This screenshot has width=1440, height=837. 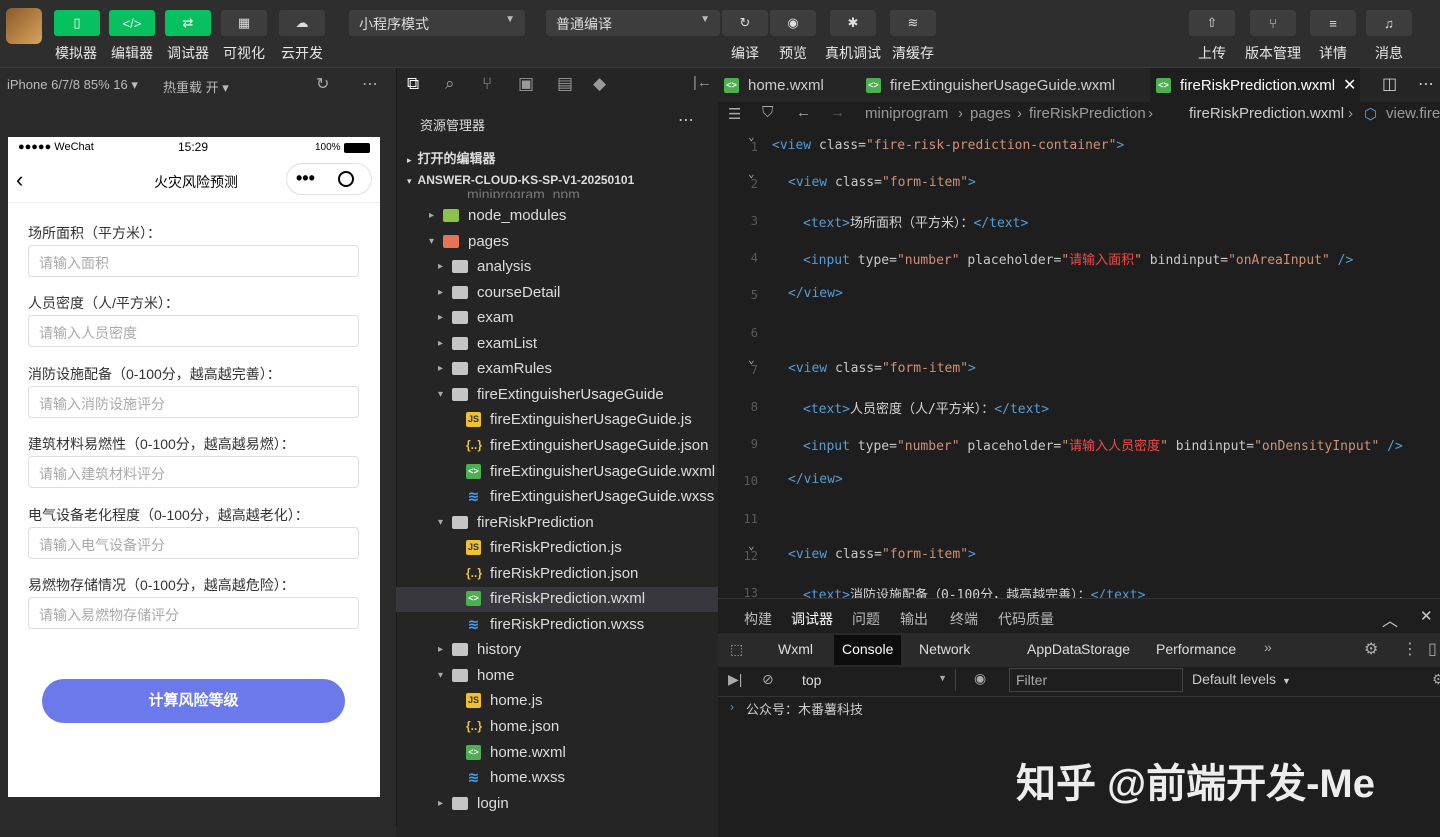 What do you see at coordinates (1241, 679) in the screenshot?
I see `levels-select: Default levels ▼` at bounding box center [1241, 679].